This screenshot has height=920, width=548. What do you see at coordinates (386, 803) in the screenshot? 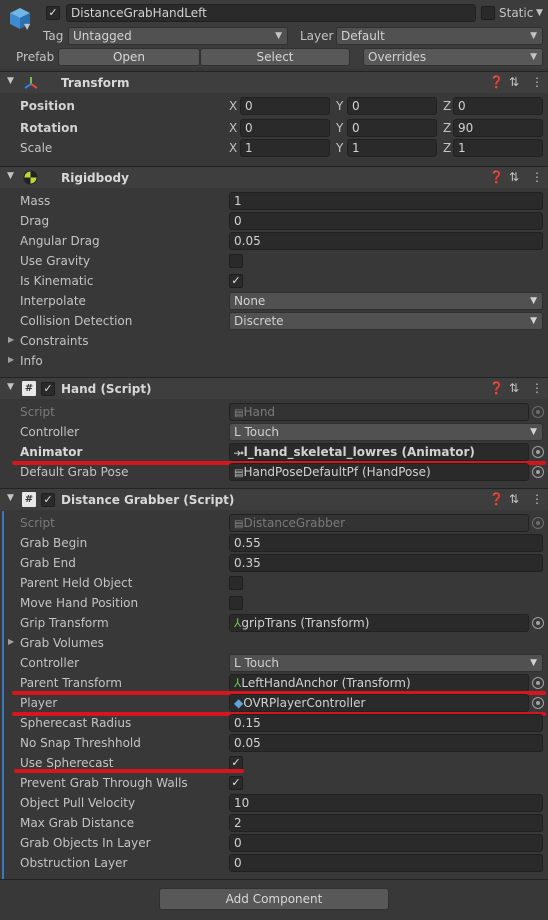
I see `pull-velocity-field: 10` at bounding box center [386, 803].